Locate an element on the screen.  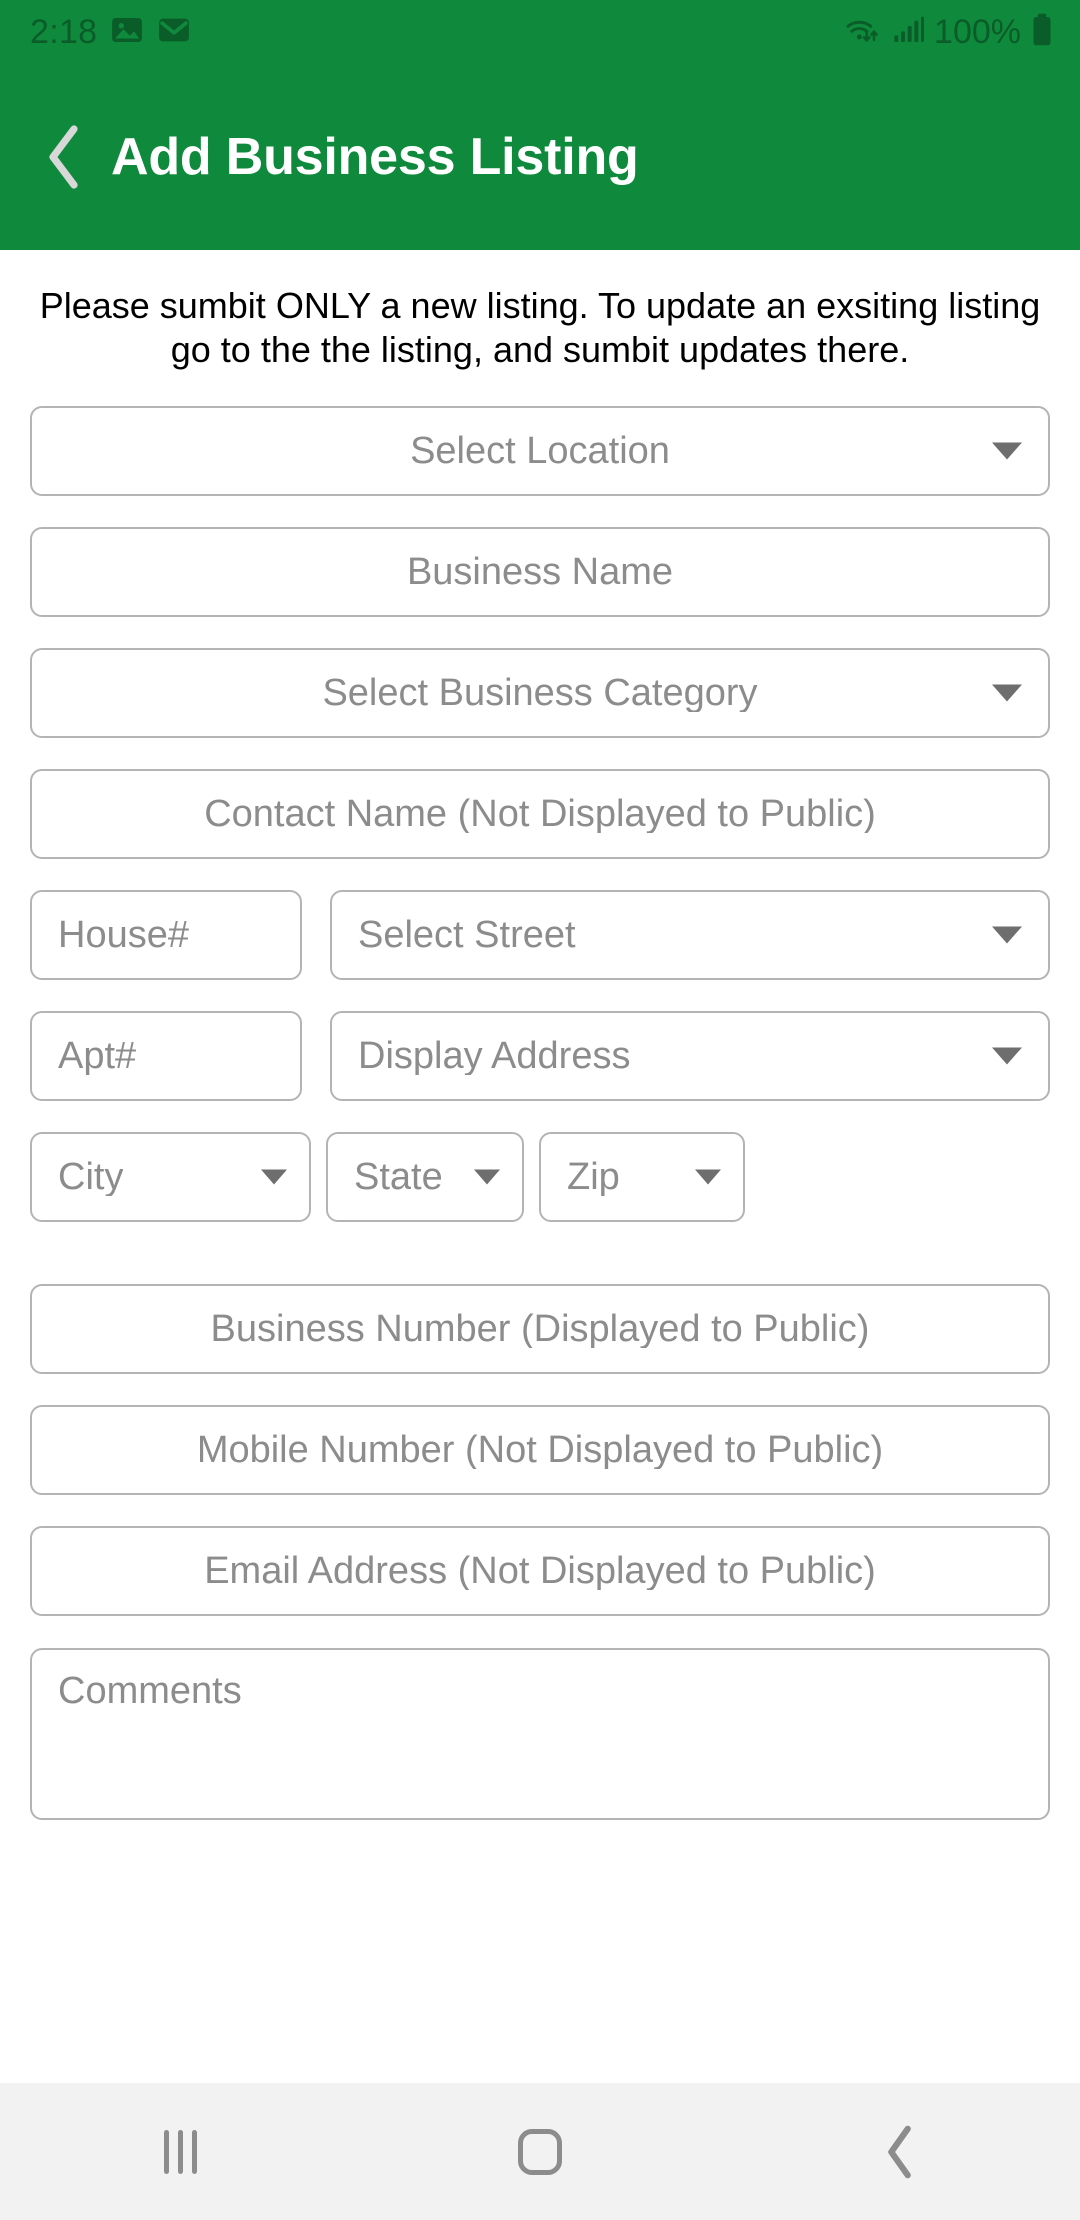
status-bar: 2:18 100% is located at coordinates (540, 32).